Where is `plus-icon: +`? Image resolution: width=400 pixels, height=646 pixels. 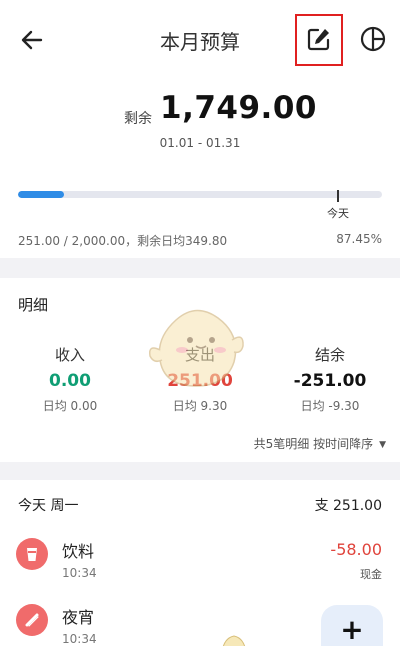
plus-icon: + is located at coordinates (352, 629).